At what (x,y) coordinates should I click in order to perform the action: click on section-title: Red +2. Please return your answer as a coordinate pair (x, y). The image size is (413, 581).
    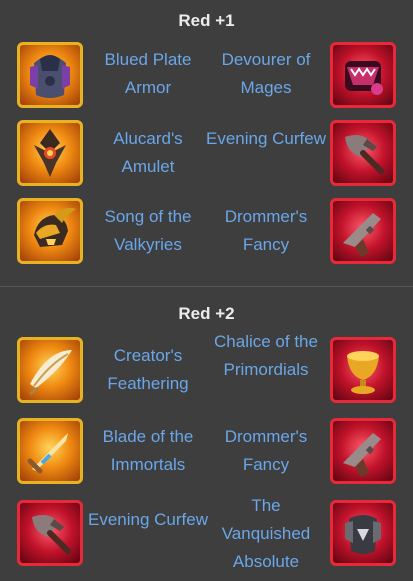
    Looking at the image, I should click on (206, 313).